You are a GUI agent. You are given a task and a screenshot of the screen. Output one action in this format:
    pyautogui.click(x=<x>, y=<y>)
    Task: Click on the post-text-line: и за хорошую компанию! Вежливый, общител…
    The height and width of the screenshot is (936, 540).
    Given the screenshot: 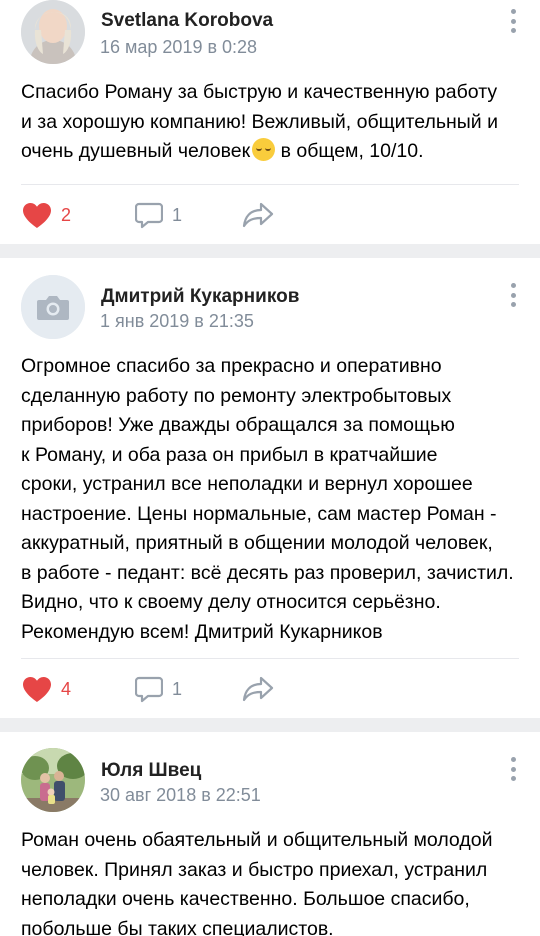 What is the action you would take?
    pyautogui.click(x=259, y=121)
    